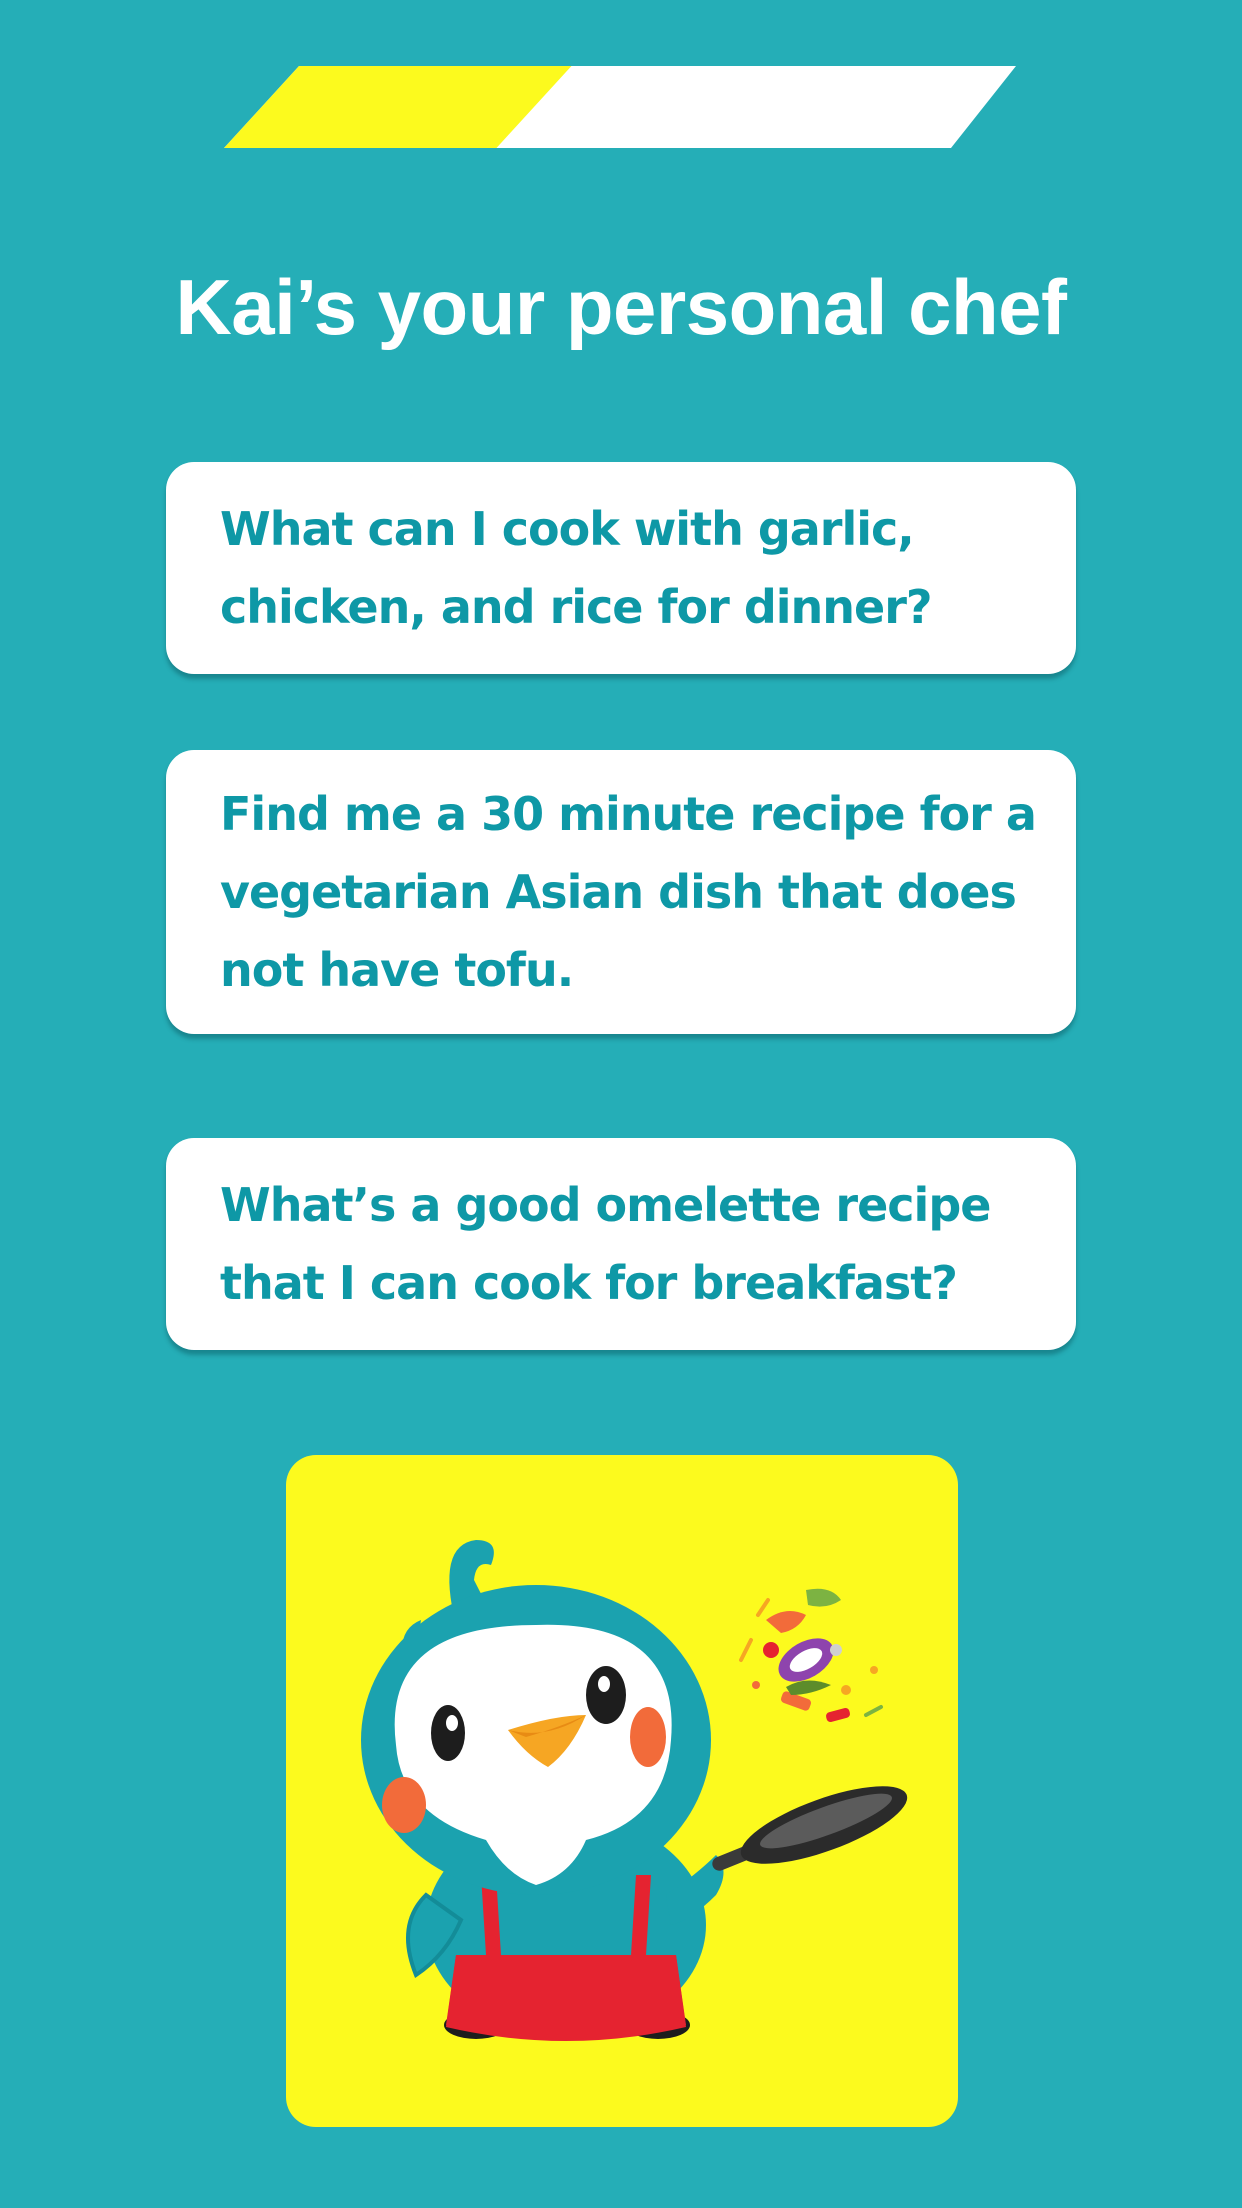 This screenshot has height=2208, width=1242. What do you see at coordinates (621, 307) in the screenshot?
I see `page-title: Kai’s your personal chef` at bounding box center [621, 307].